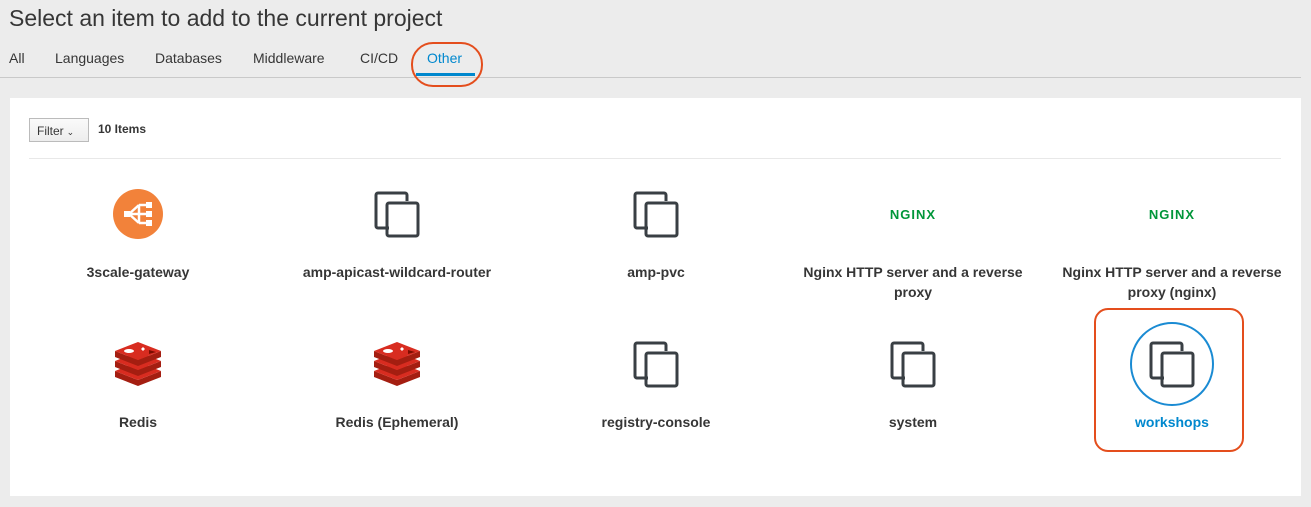  I want to click on tab-languages: Languages, so click(89, 58).